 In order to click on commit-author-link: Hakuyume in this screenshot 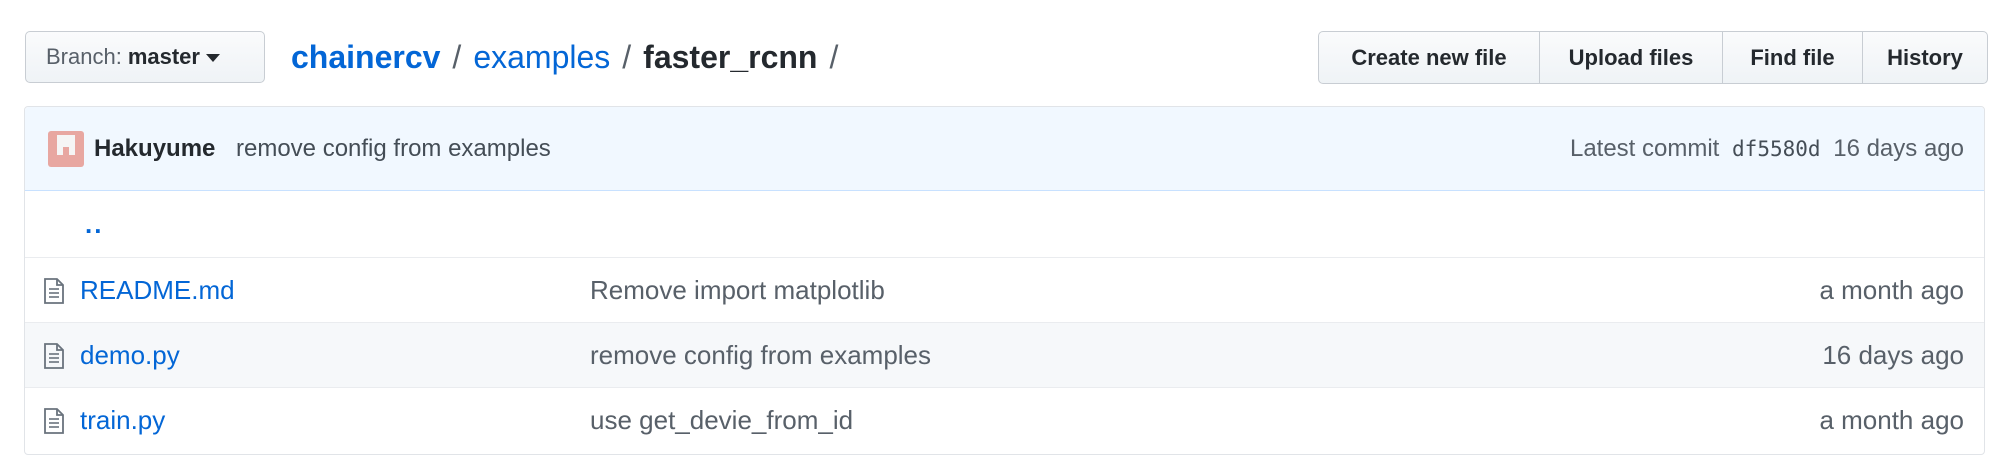, I will do `click(154, 149)`.